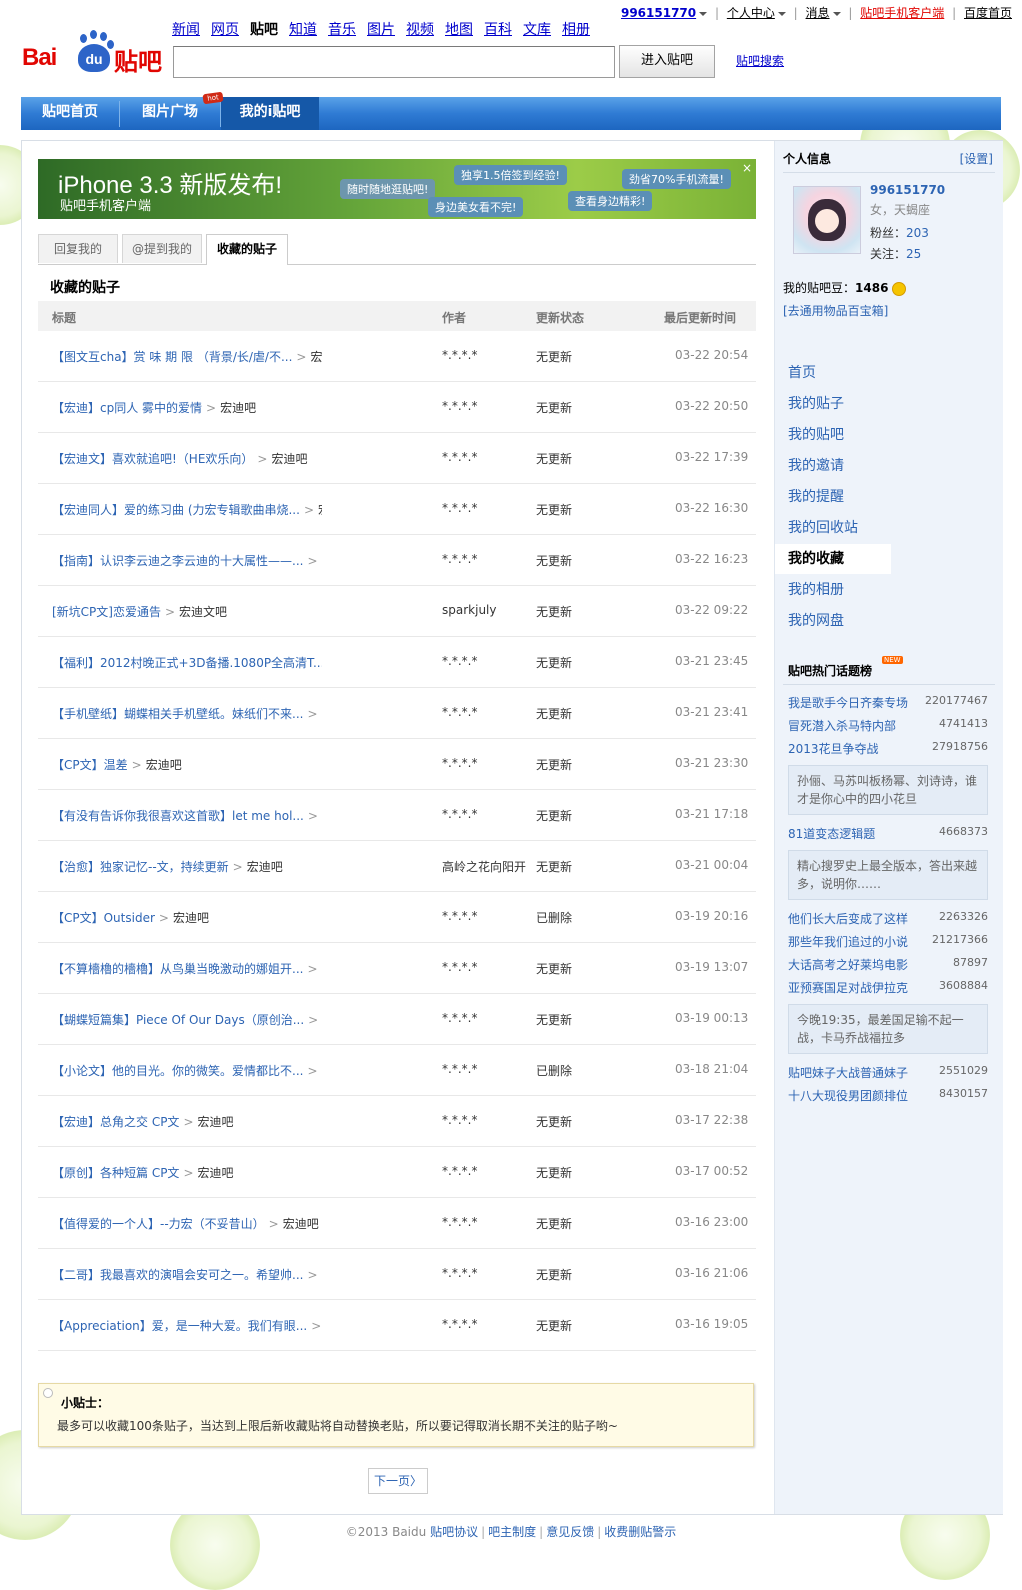 This screenshot has width=1022, height=1590. What do you see at coordinates (667, 61) in the screenshot?
I see `enter-tieba-button: 进入贴吧` at bounding box center [667, 61].